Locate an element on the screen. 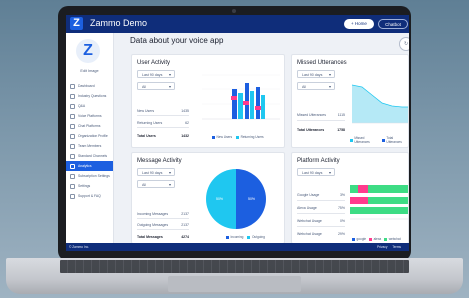 The height and width of the screenshot is (298, 469). building-icon is located at coordinates (72, 136).